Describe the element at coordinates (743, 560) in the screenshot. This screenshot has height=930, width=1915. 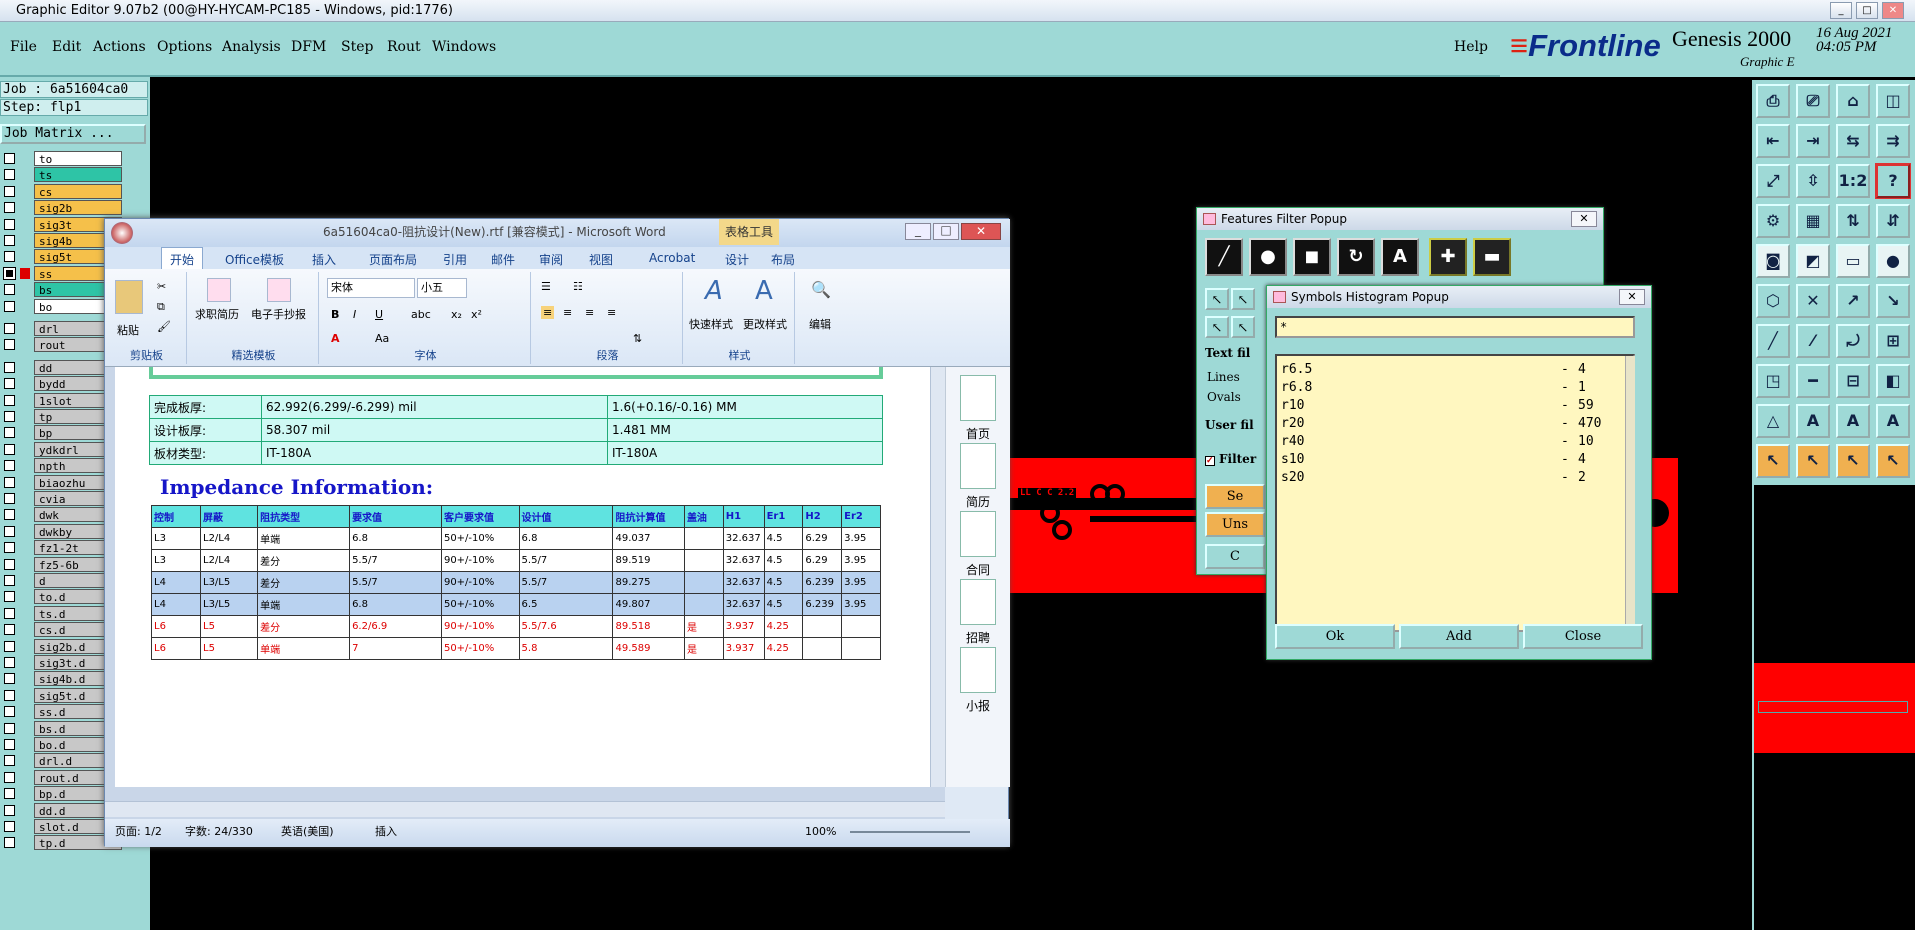
I see `impedance-cell: 32.637` at that location.